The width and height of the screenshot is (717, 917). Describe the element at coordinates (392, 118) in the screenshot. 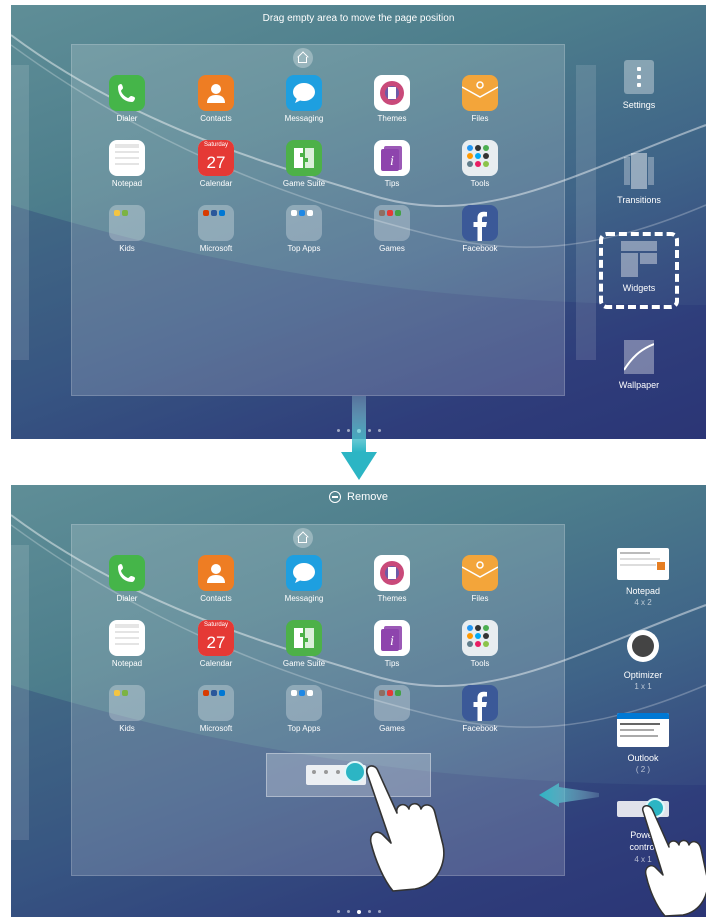

I see `app-label: Themes` at that location.